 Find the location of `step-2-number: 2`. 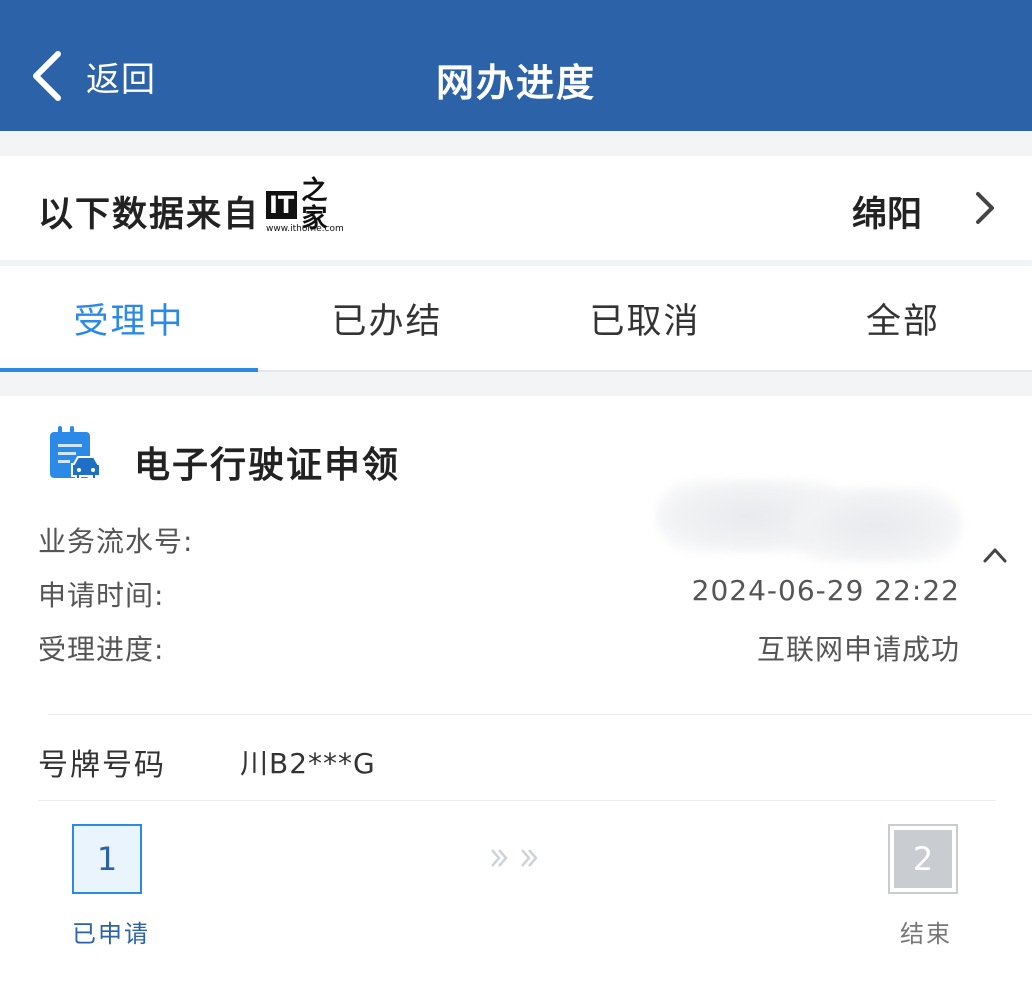

step-2-number: 2 is located at coordinates (923, 859).